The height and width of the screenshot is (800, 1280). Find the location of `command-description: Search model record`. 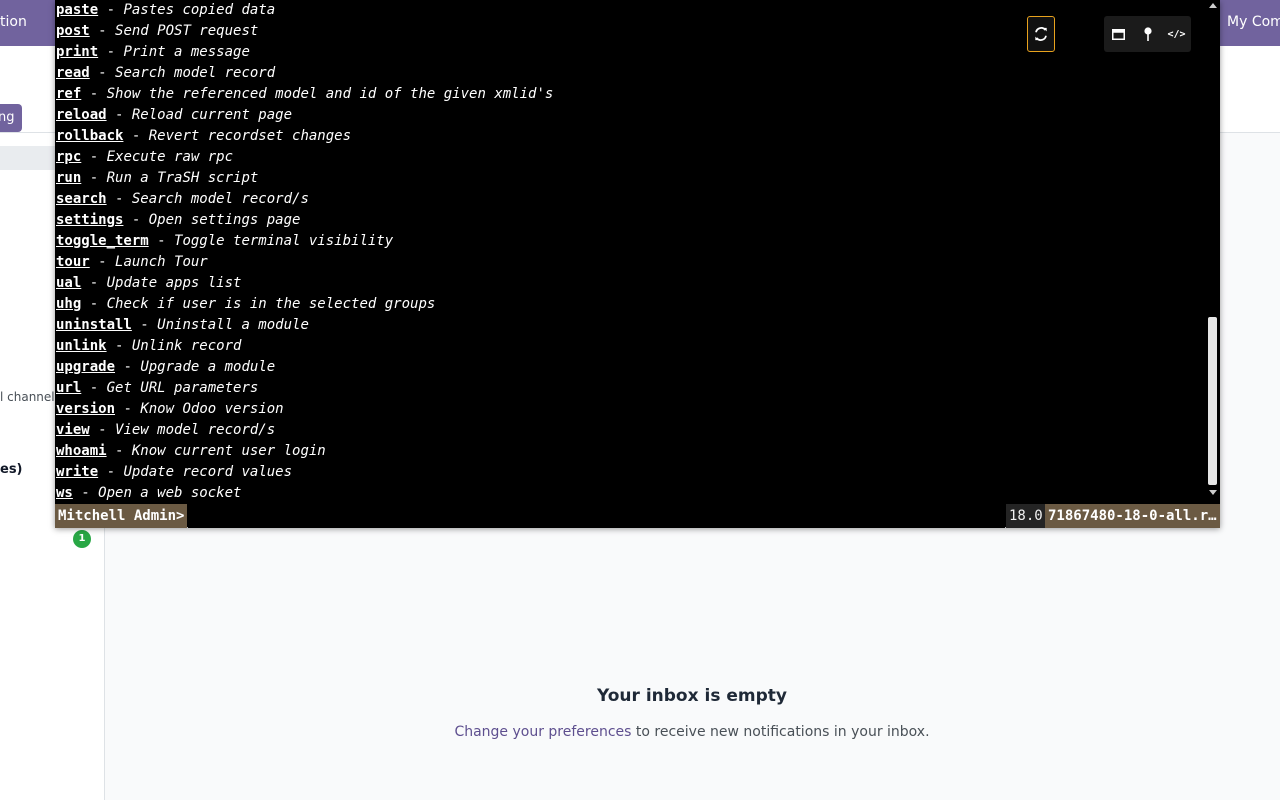

command-description: Search model record is located at coordinates (195, 73).